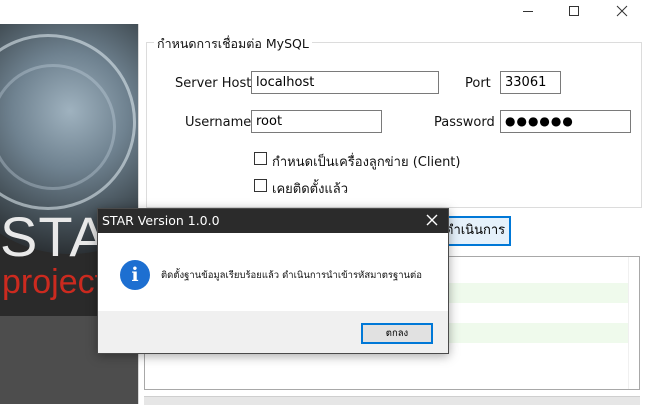  What do you see at coordinates (310, 189) in the screenshot?
I see `installed-checkbox-label: เคยติดตั้งแล้ว` at bounding box center [310, 189].